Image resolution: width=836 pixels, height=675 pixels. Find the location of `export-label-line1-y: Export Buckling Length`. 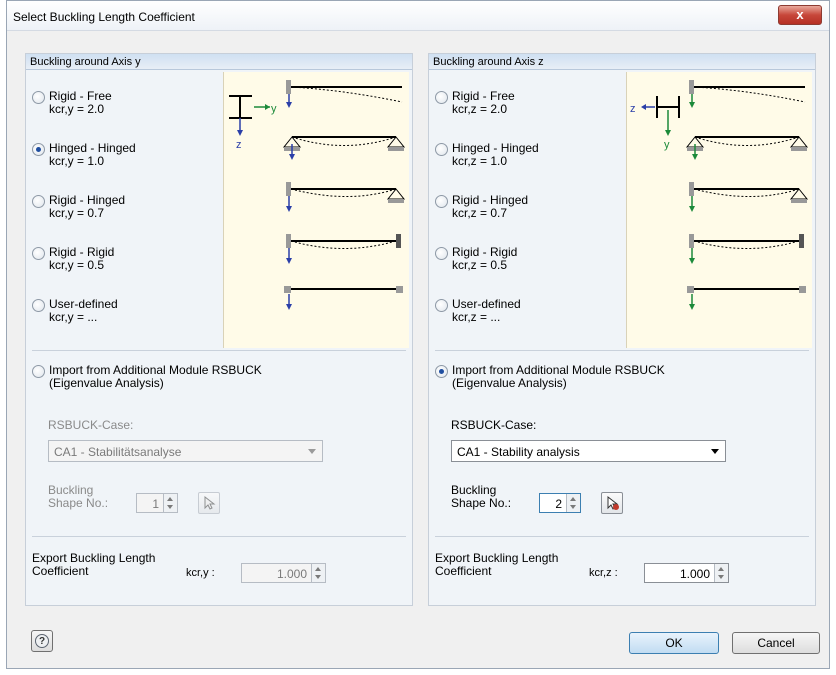

export-label-line1-y: Export Buckling Length is located at coordinates (94, 558).